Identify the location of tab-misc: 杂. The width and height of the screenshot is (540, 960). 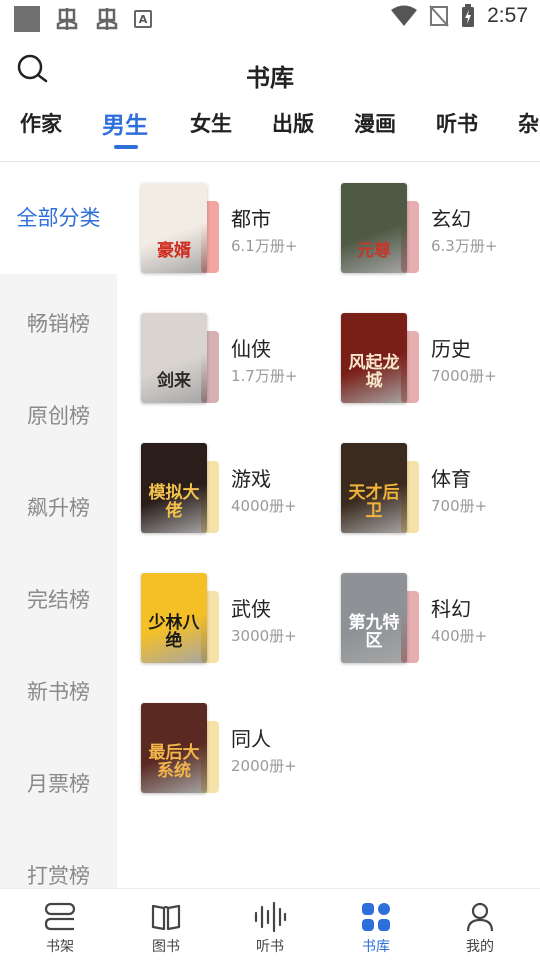
(528, 123).